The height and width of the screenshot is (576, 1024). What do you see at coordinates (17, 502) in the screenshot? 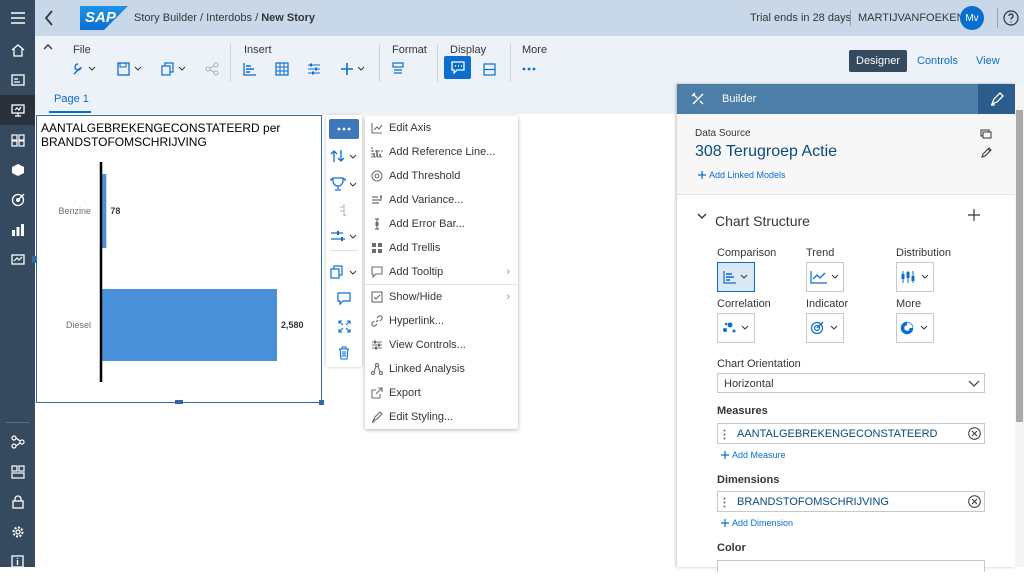
I see `security-icon` at bounding box center [17, 502].